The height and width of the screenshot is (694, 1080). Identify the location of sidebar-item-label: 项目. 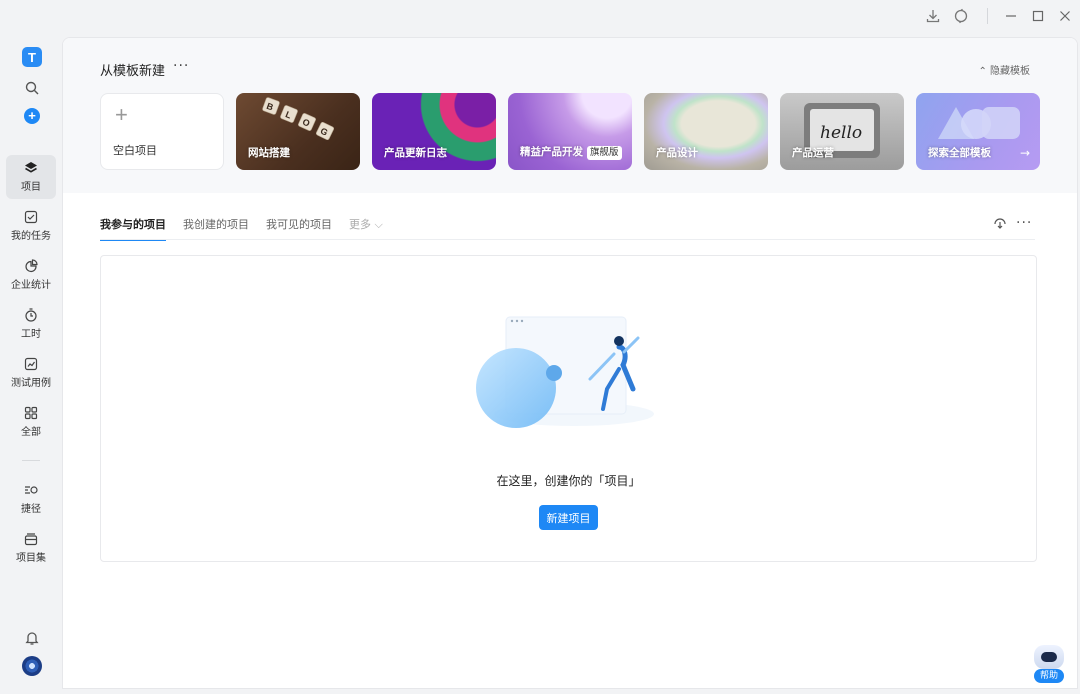
(31, 187).